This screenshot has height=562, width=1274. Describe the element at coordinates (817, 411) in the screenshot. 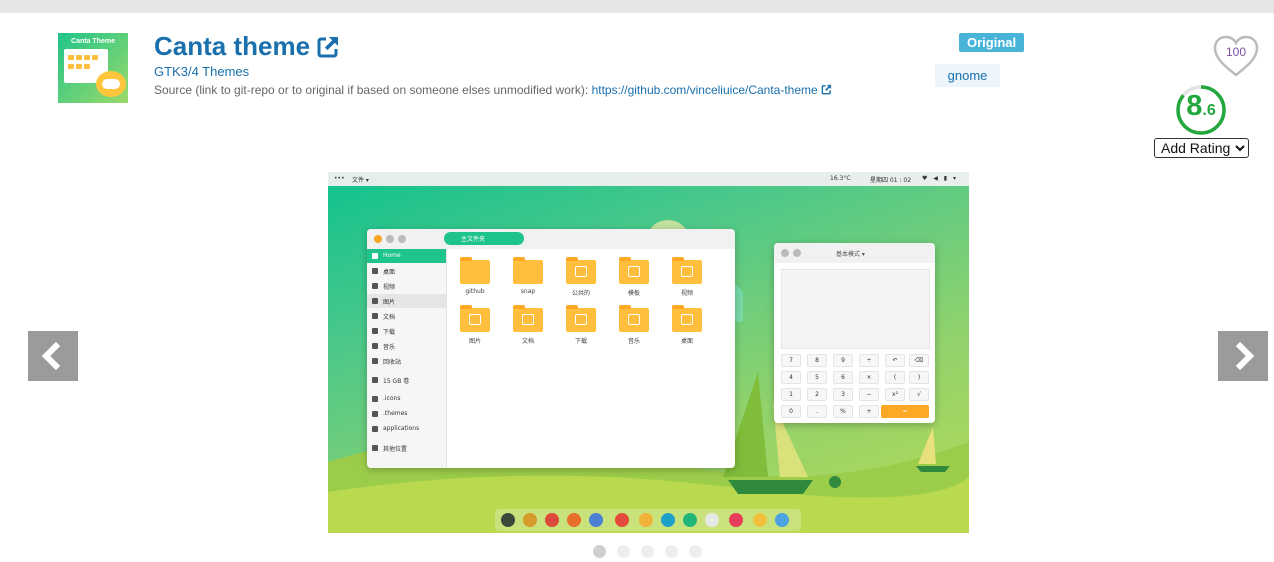

I see `calc-key: .` at that location.